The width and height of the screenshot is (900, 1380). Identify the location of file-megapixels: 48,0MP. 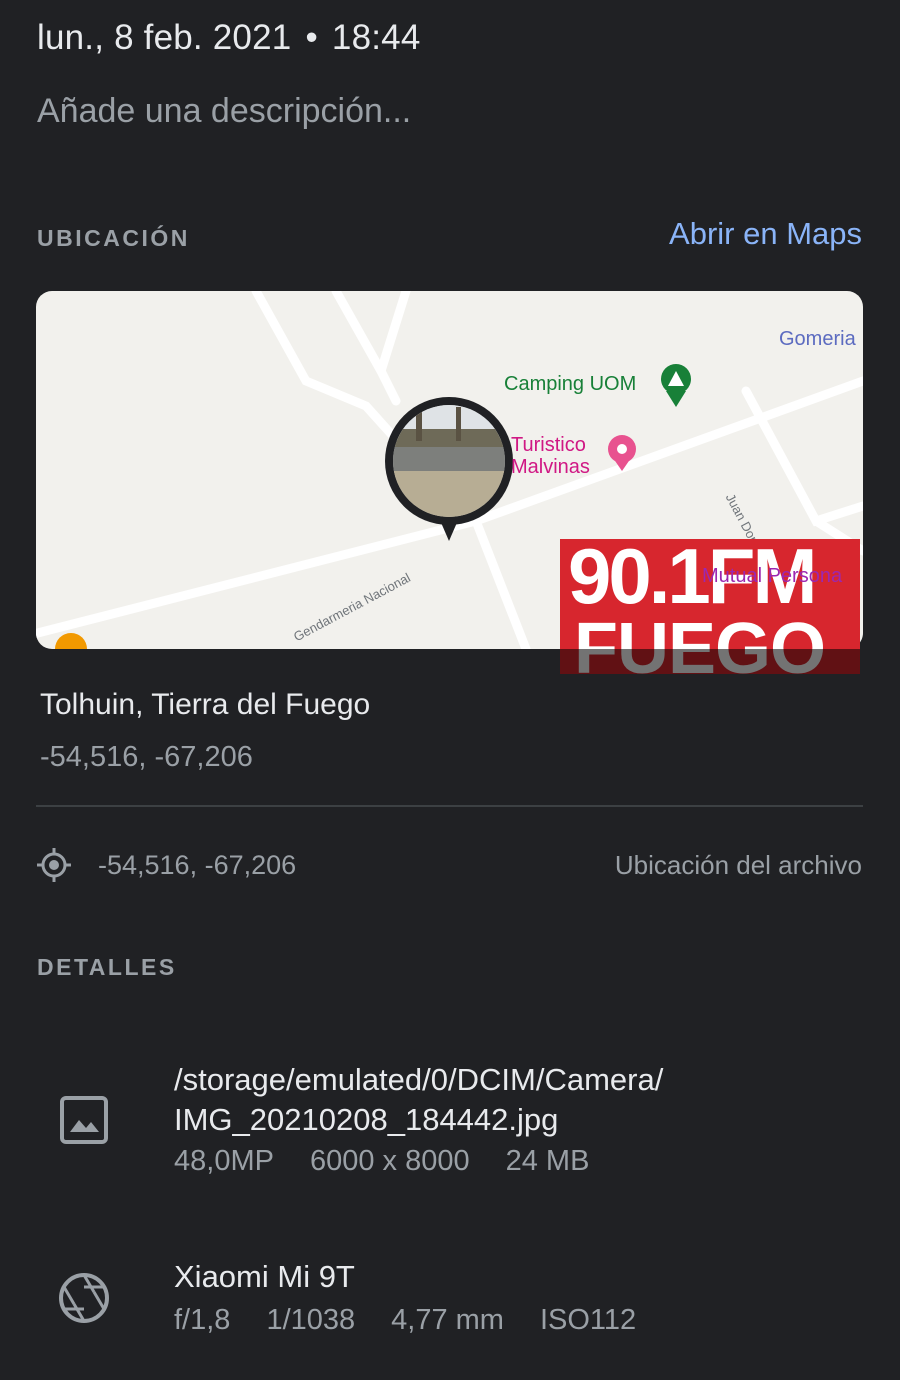
(224, 1161).